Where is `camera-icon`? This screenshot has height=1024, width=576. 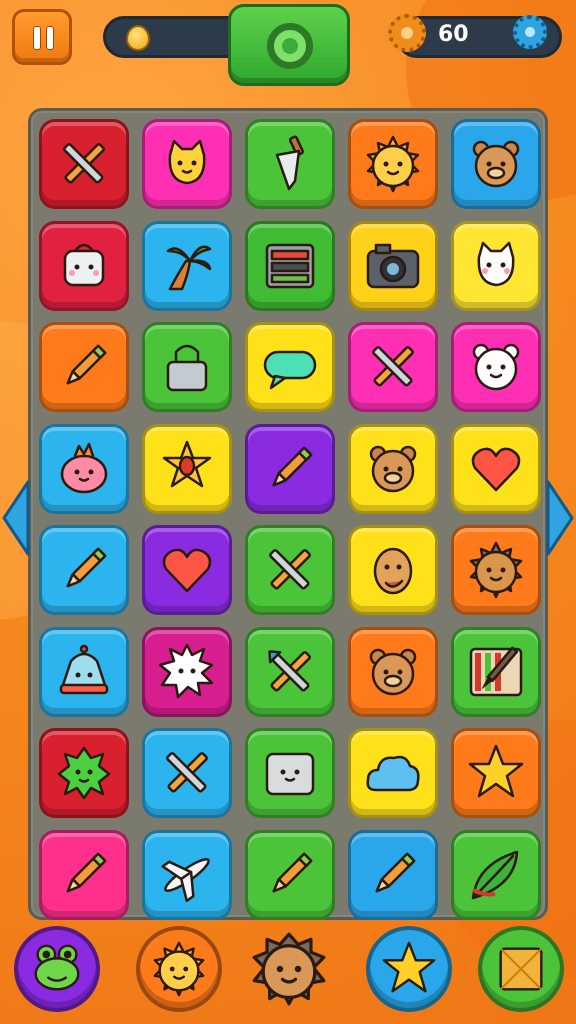 camera-icon is located at coordinates (393, 265).